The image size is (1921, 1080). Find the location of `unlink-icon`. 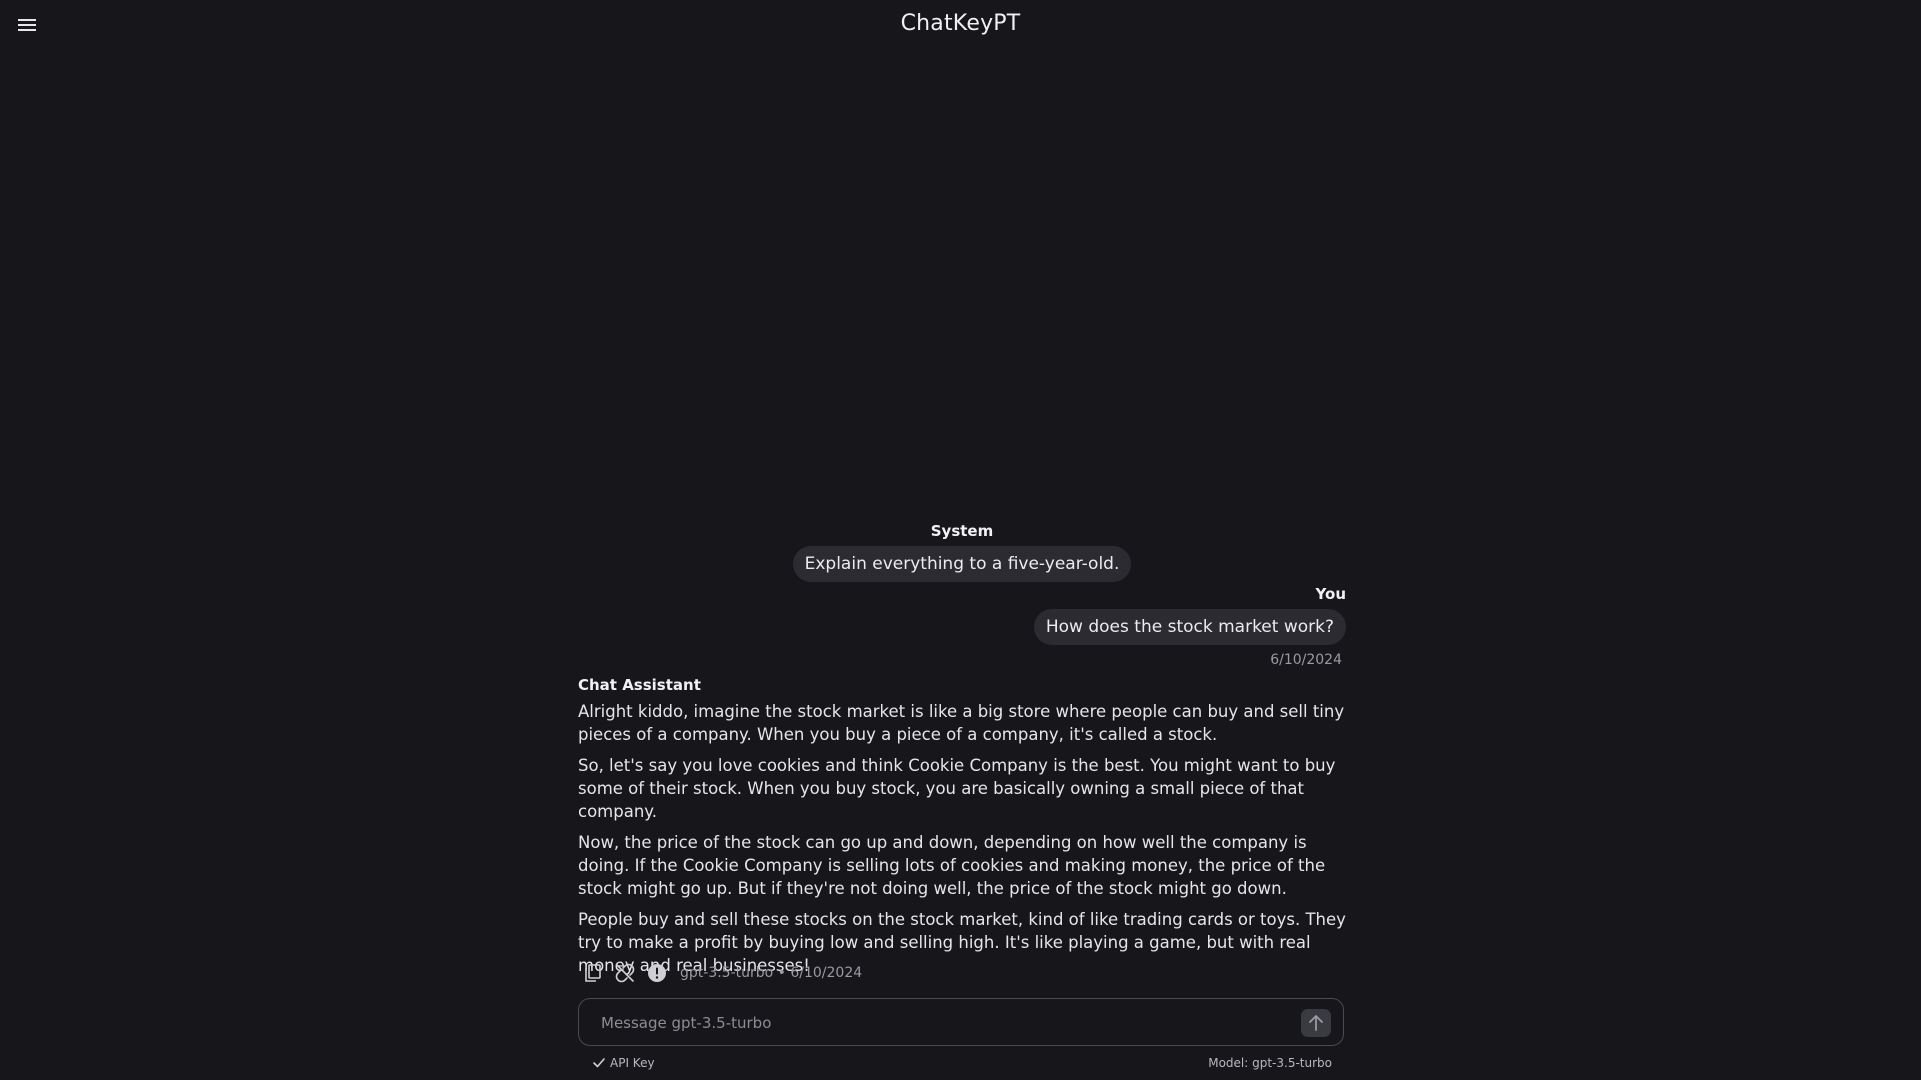

unlink-icon is located at coordinates (625, 973).